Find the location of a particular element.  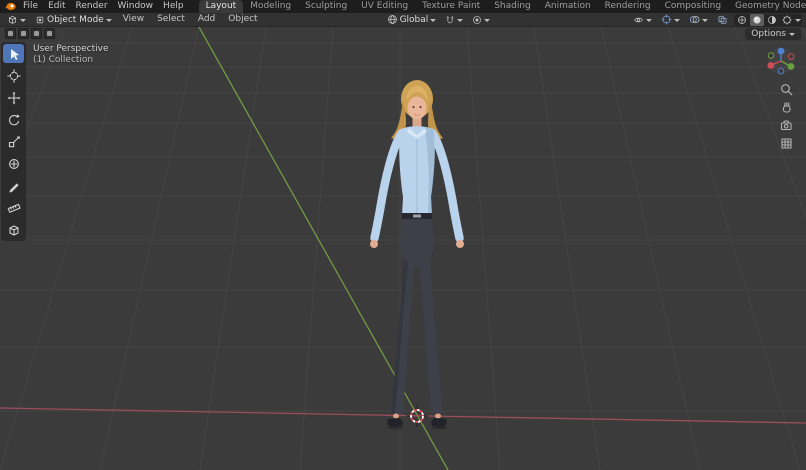

object-mode-caret-icon is located at coordinates (108, 20).